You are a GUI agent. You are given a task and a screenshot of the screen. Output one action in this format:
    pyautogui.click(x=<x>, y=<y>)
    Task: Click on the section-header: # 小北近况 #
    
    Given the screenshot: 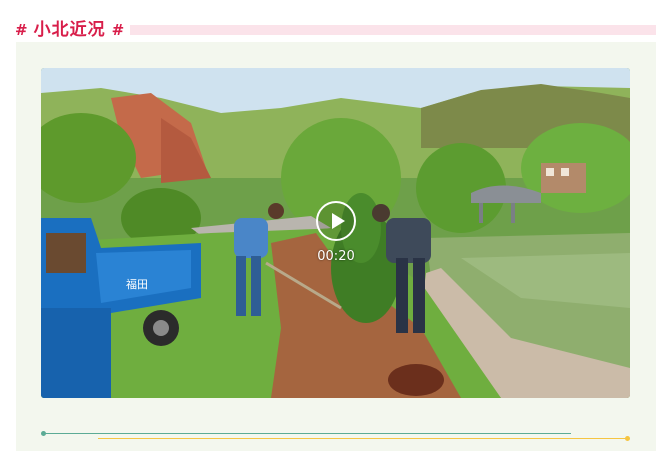 What is the action you would take?
    pyautogui.click(x=335, y=20)
    